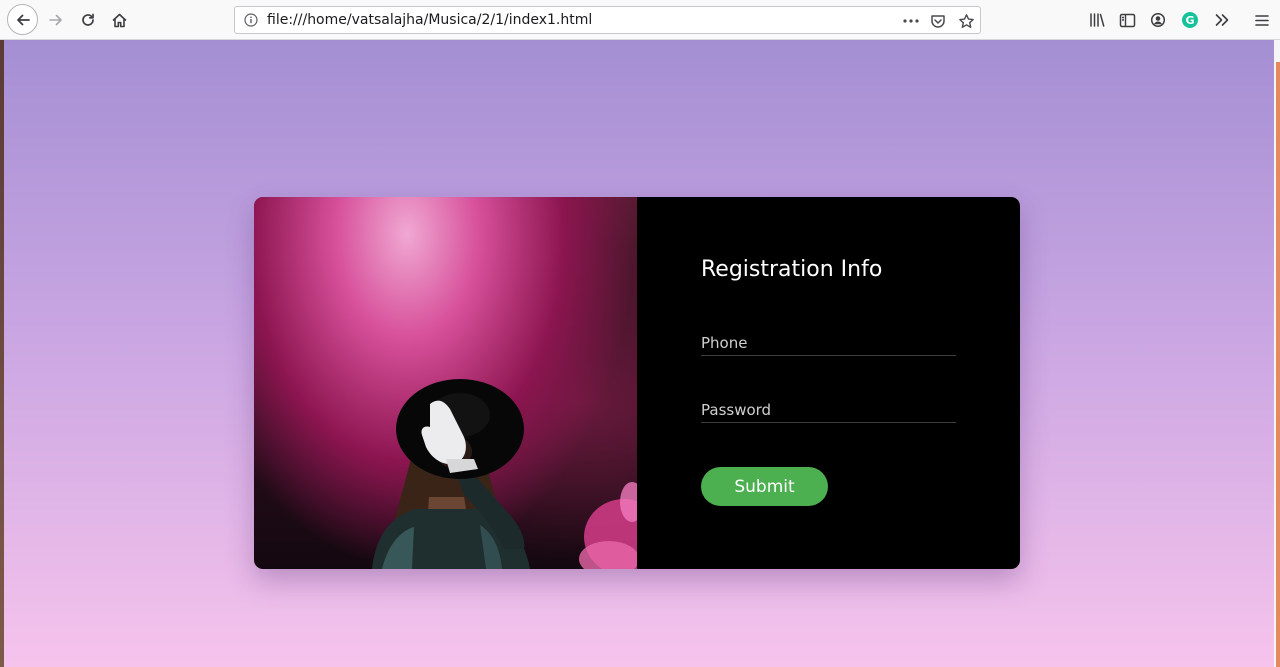 The image size is (1280, 667). I want to click on back-button, so click(22, 19).